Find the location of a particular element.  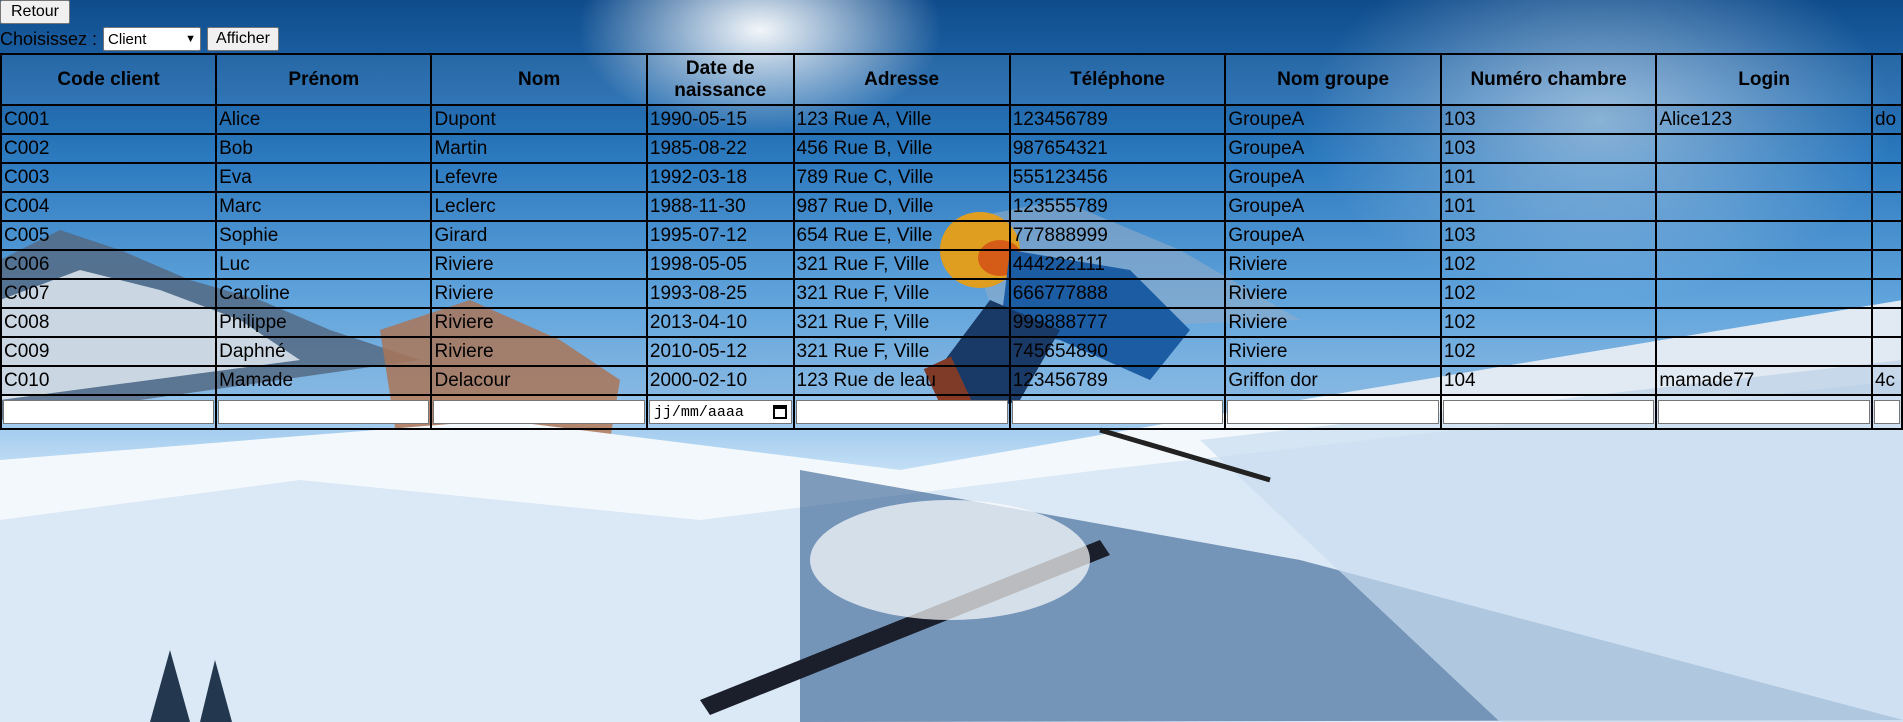

table-select: Client ▼ is located at coordinates (152, 39).